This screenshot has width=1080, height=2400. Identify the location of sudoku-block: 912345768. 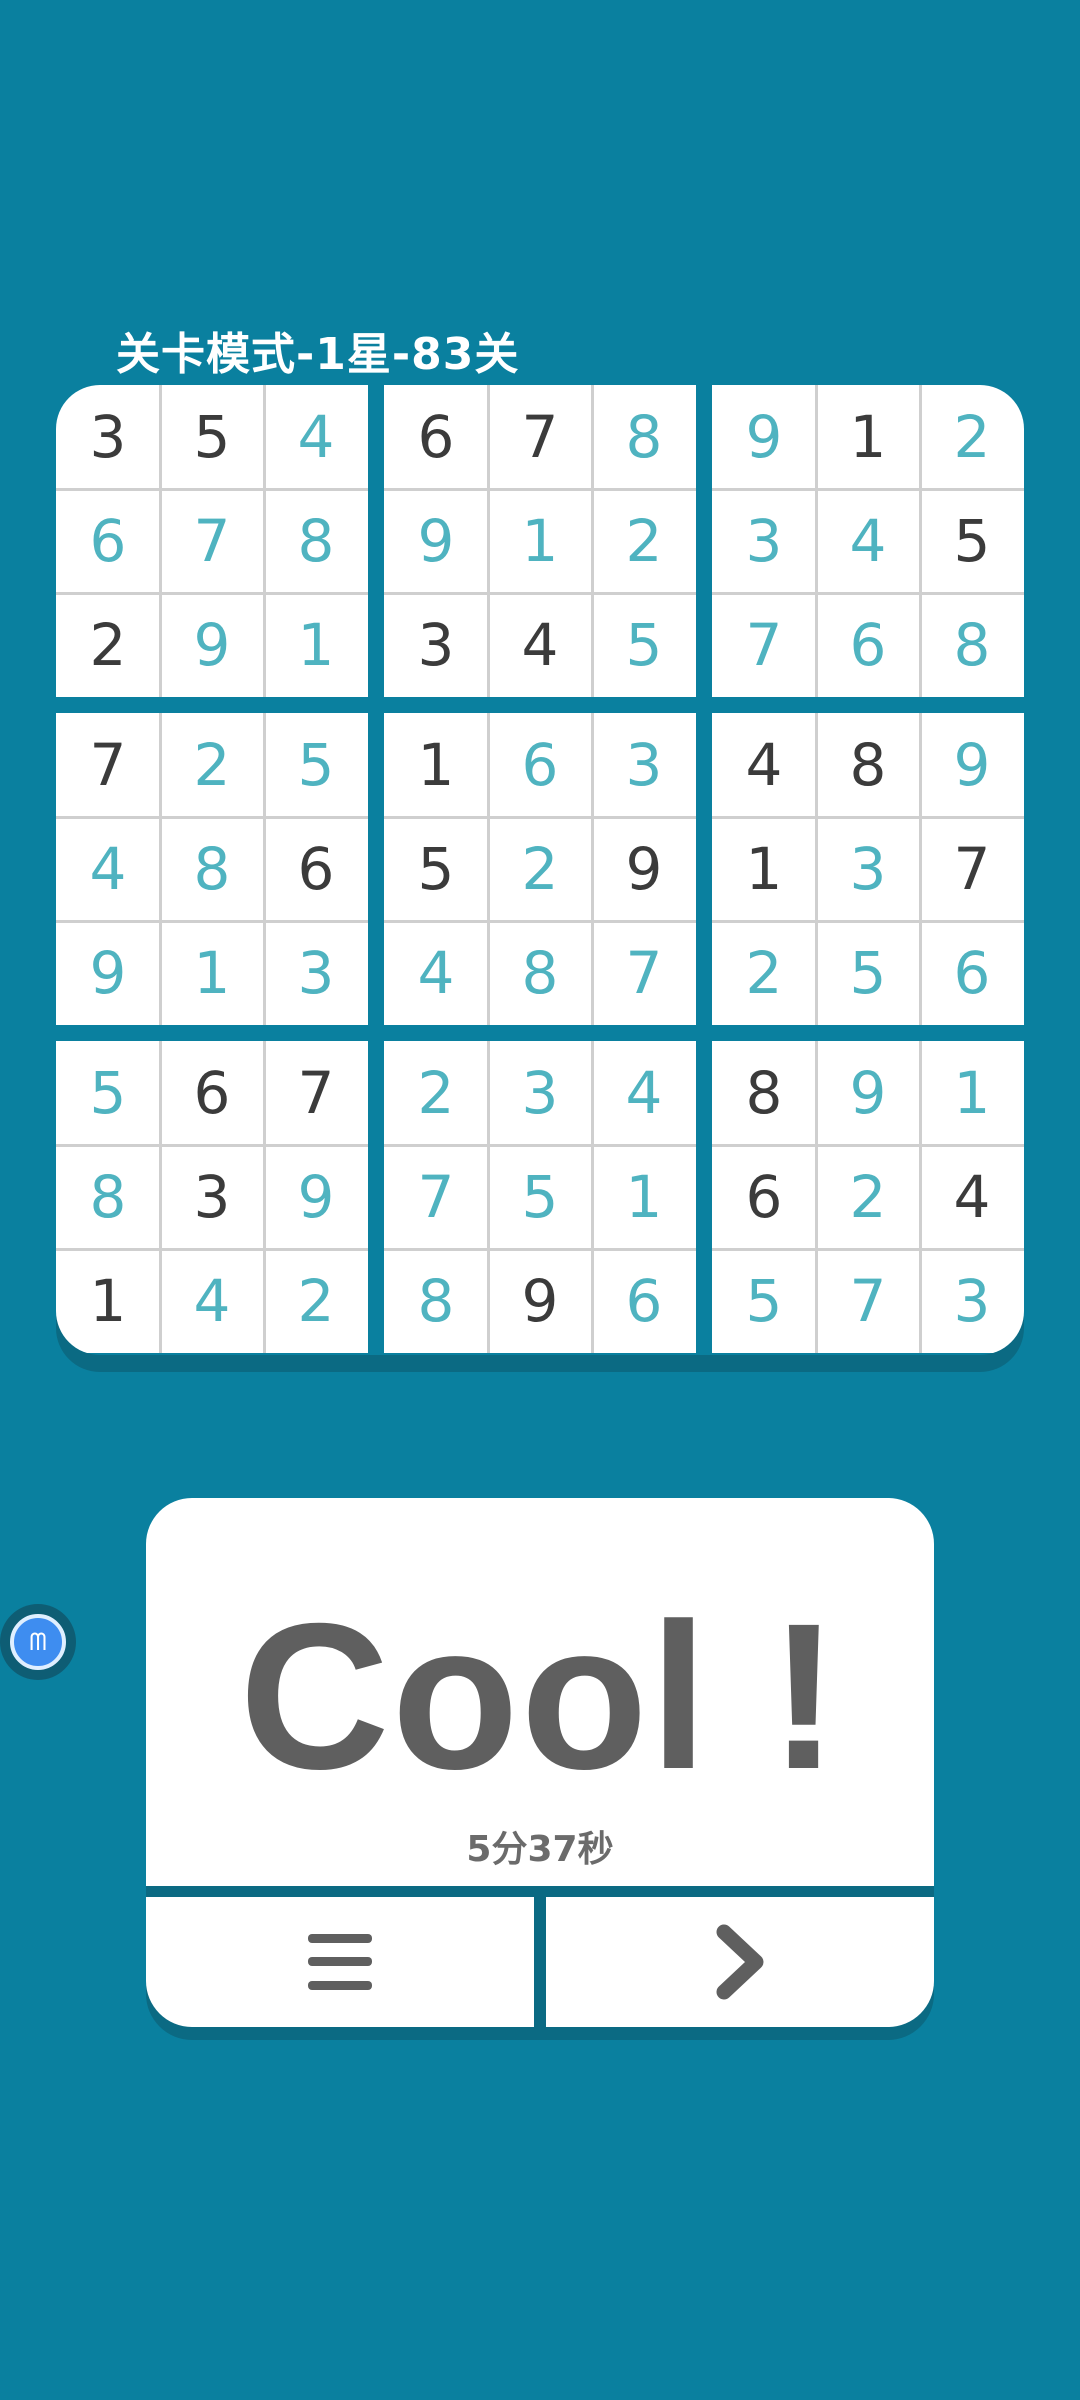
(868, 541).